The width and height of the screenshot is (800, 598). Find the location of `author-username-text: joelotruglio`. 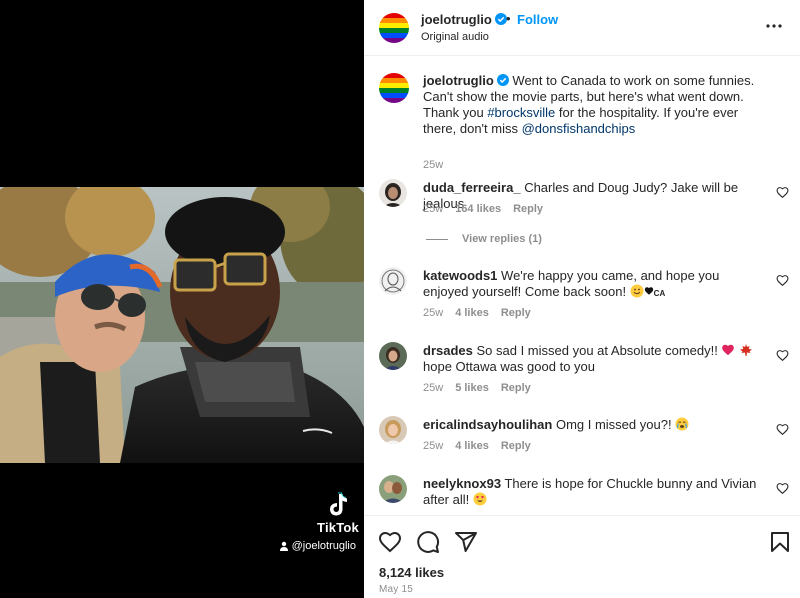

author-username-text: joelotruglio is located at coordinates (456, 19).